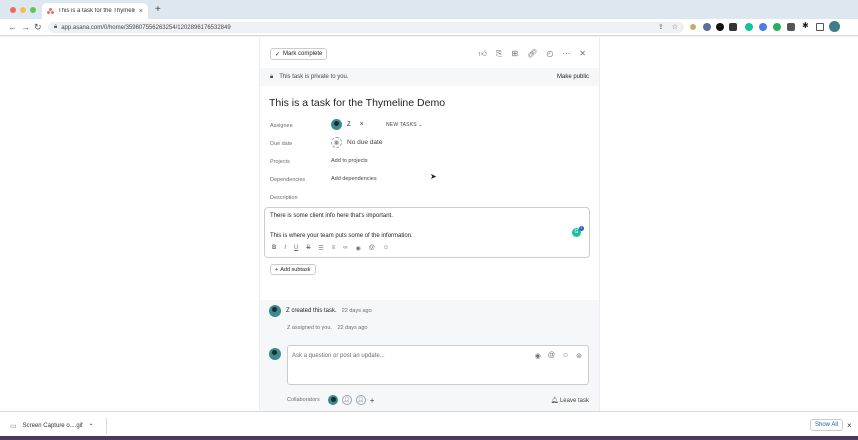  What do you see at coordinates (372, 400) in the screenshot?
I see `add-collaborator-button: +` at bounding box center [372, 400].